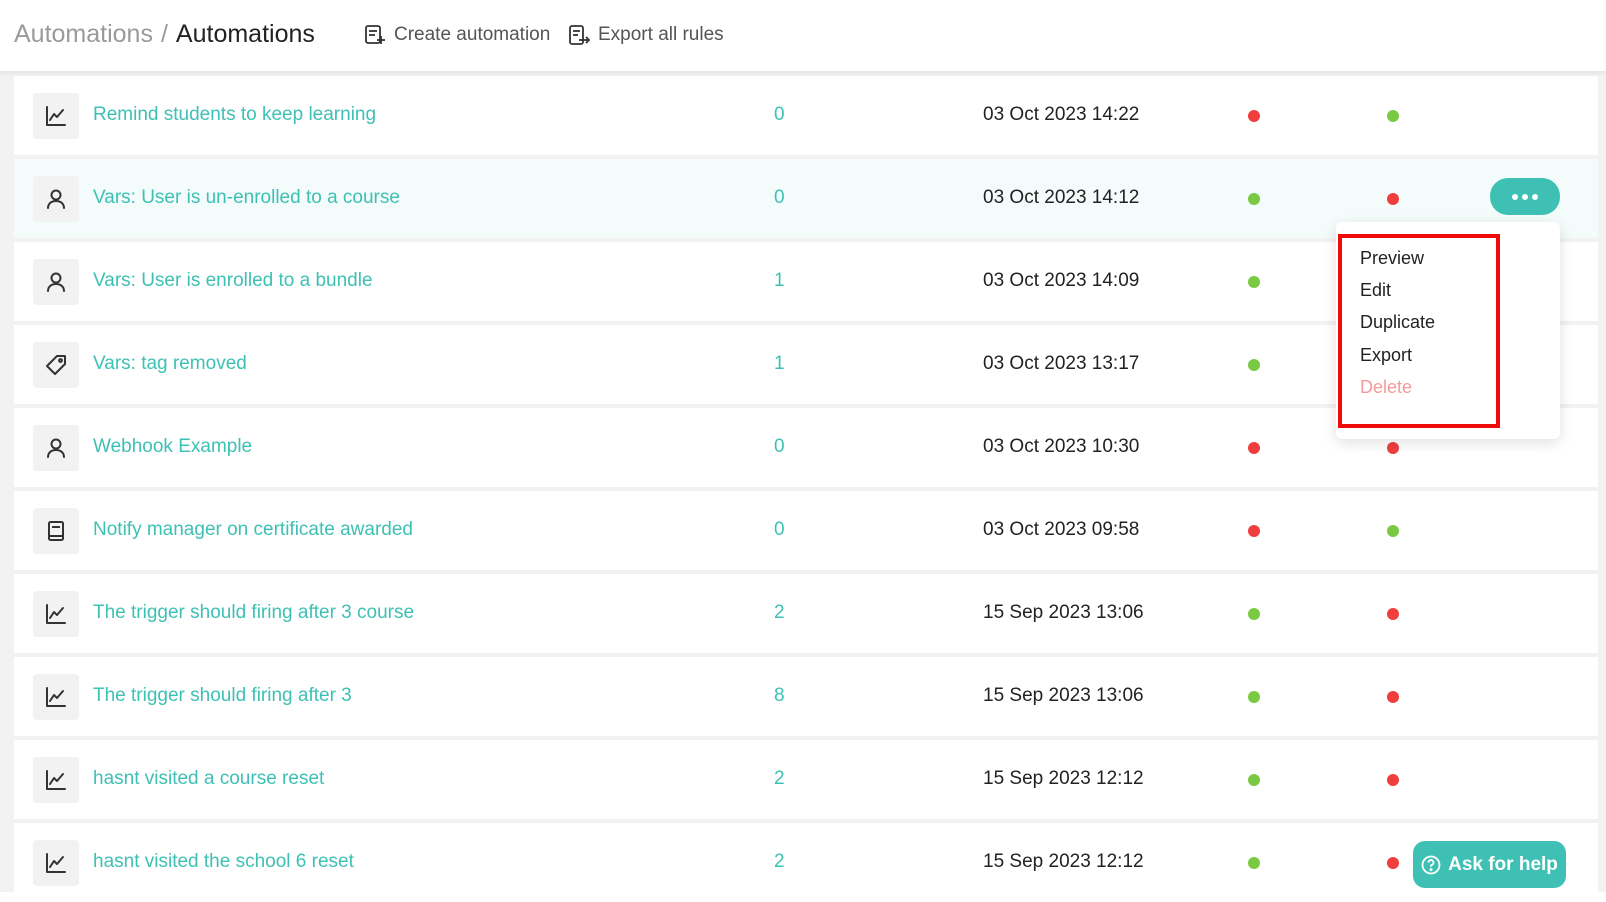  What do you see at coordinates (223, 862) in the screenshot?
I see `automation-name: hasnt visited the school 6 reset` at bounding box center [223, 862].